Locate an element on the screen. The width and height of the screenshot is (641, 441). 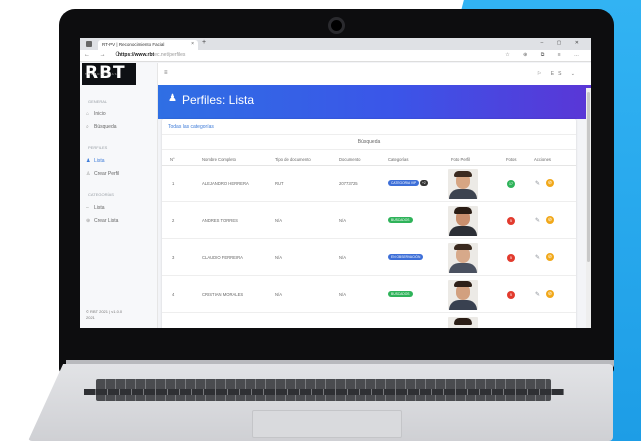
column-header-actions: Acciones is located at coordinates (542, 159).